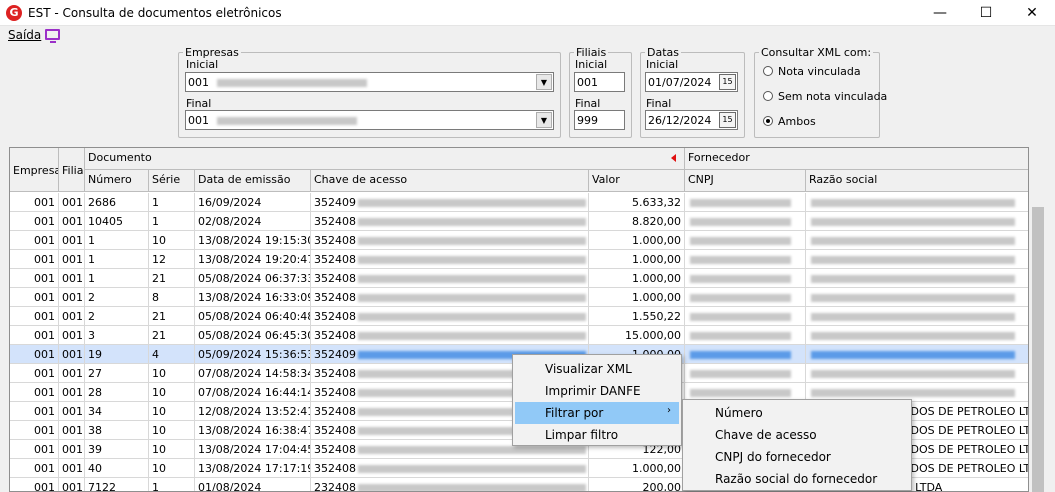 This screenshot has height=492, width=1055. I want to click on cell-numero: 2, so click(117, 316).